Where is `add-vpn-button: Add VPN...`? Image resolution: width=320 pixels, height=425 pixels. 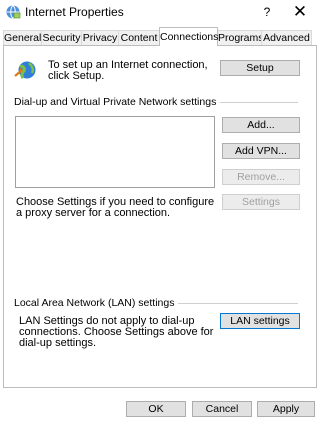
add-vpn-button: Add VPN... is located at coordinates (261, 151).